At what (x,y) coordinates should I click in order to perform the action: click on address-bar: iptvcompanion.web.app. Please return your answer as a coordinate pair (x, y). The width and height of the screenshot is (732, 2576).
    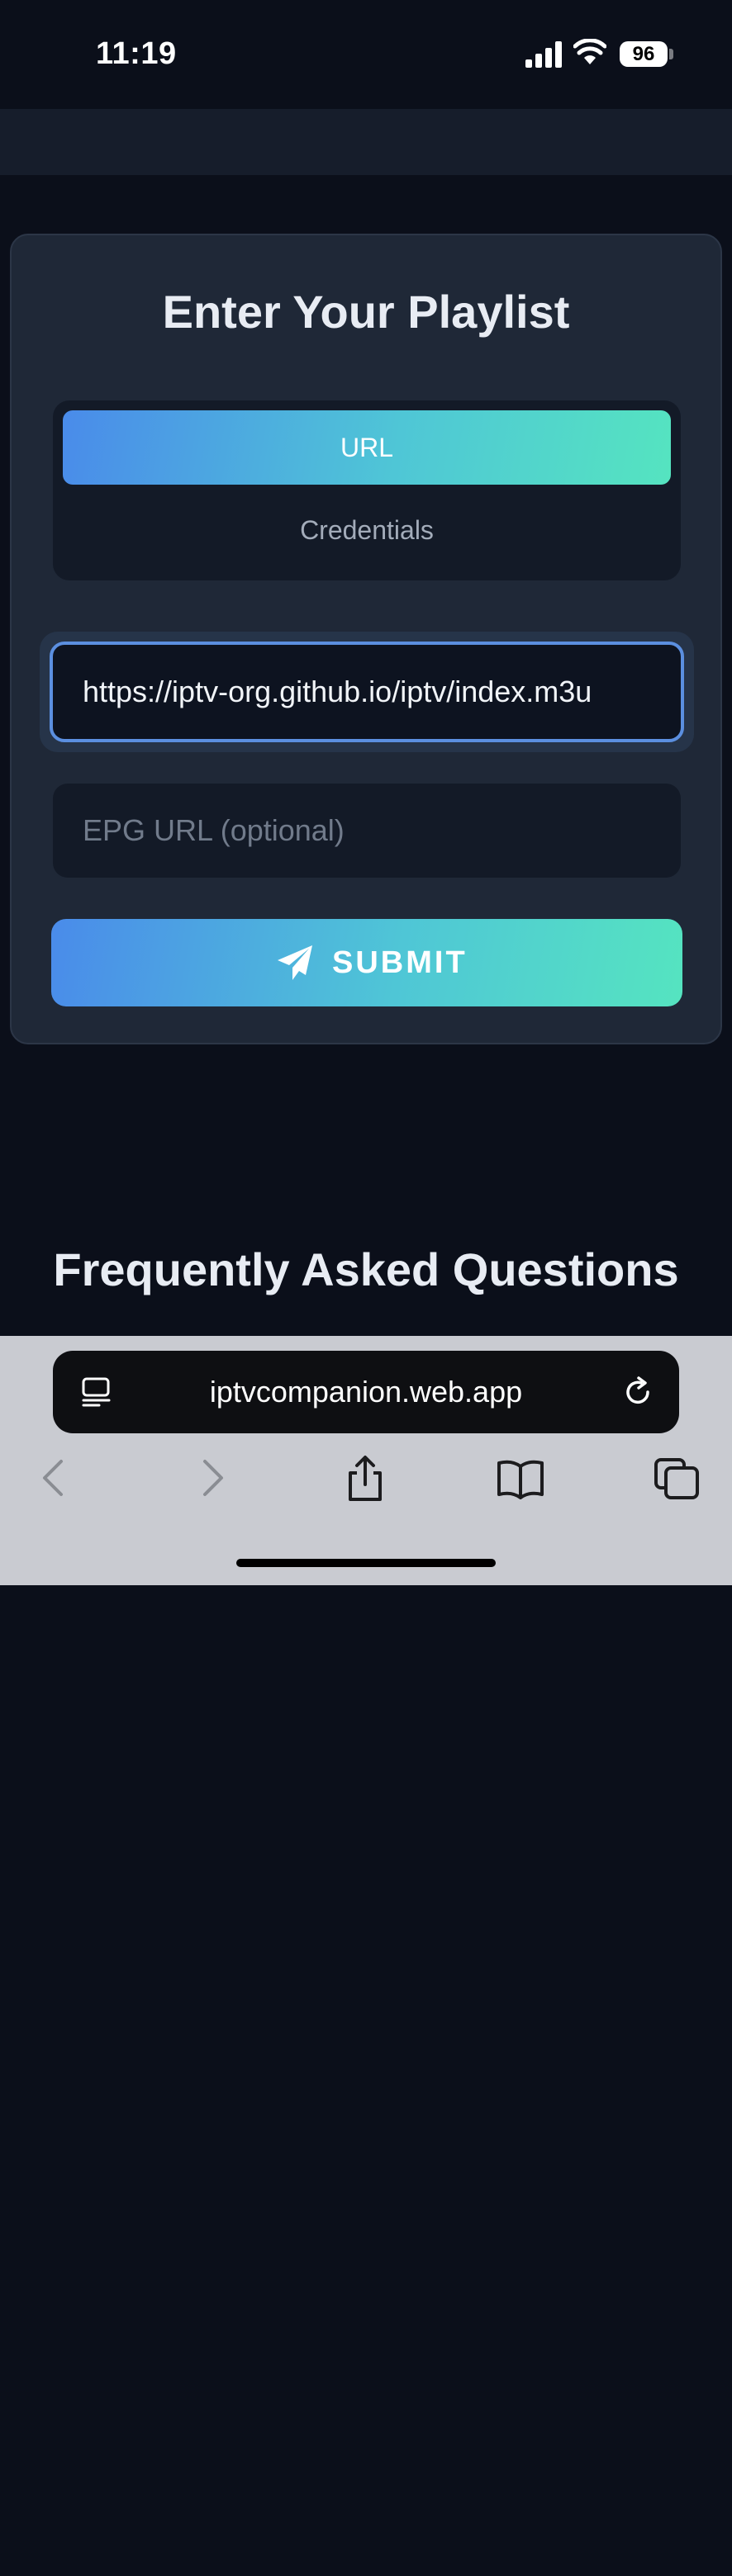
    Looking at the image, I should click on (366, 1392).